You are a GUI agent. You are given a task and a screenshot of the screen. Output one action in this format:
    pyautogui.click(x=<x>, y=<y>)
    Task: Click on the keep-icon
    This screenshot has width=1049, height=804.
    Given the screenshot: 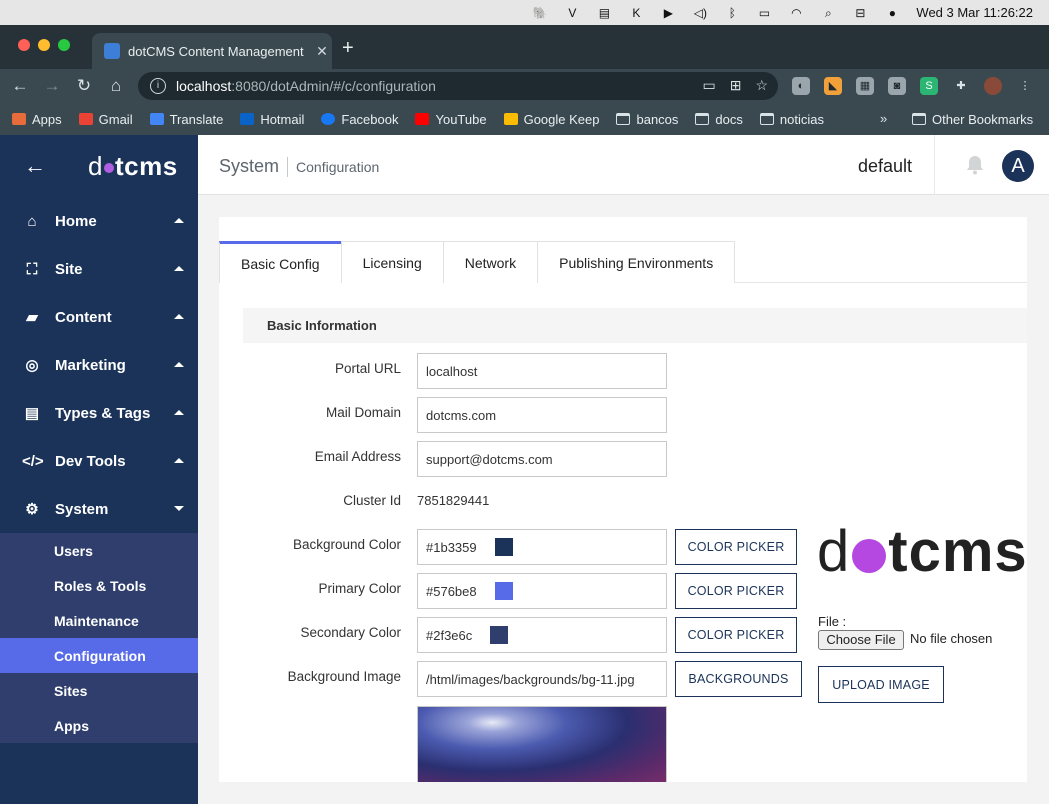 What is the action you would take?
    pyautogui.click(x=510, y=119)
    